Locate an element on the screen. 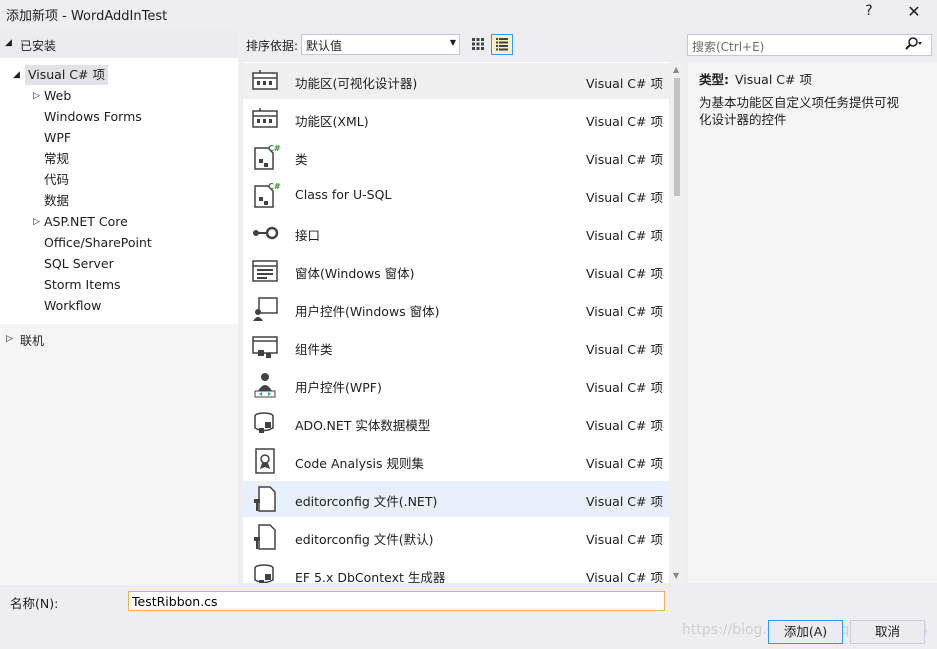  dropdown-arrow-icon: ▼ is located at coordinates (452, 42).